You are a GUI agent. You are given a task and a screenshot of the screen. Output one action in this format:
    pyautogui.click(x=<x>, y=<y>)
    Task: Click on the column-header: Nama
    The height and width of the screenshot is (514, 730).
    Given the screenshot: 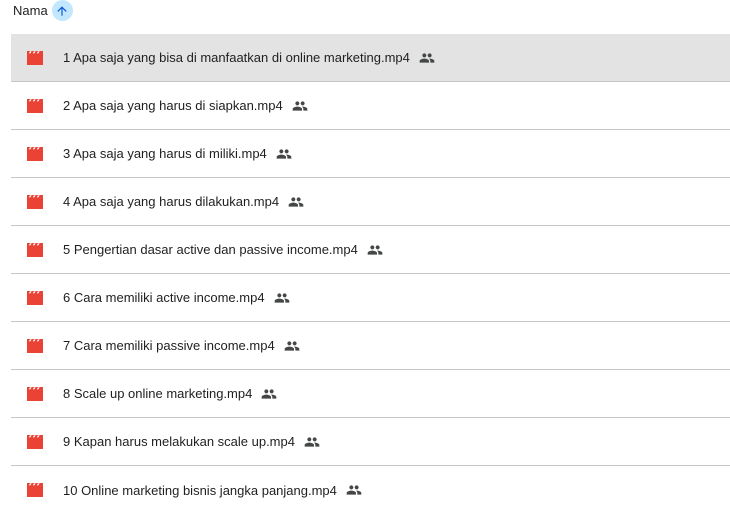 What is the action you would take?
    pyautogui.click(x=43, y=10)
    